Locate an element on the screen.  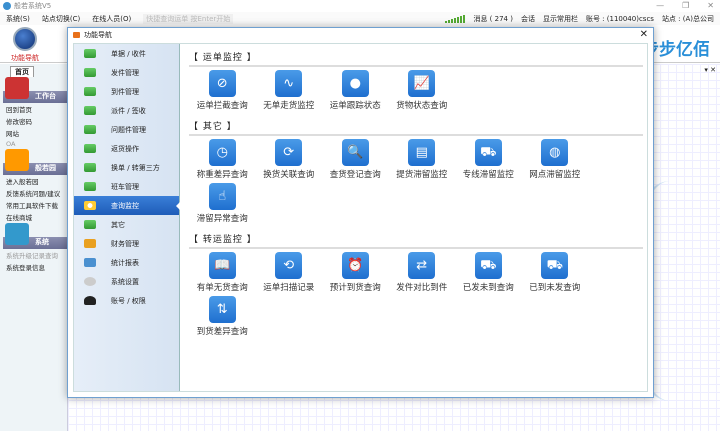
menu-system: 系统(S) is located at coordinates (18, 19).